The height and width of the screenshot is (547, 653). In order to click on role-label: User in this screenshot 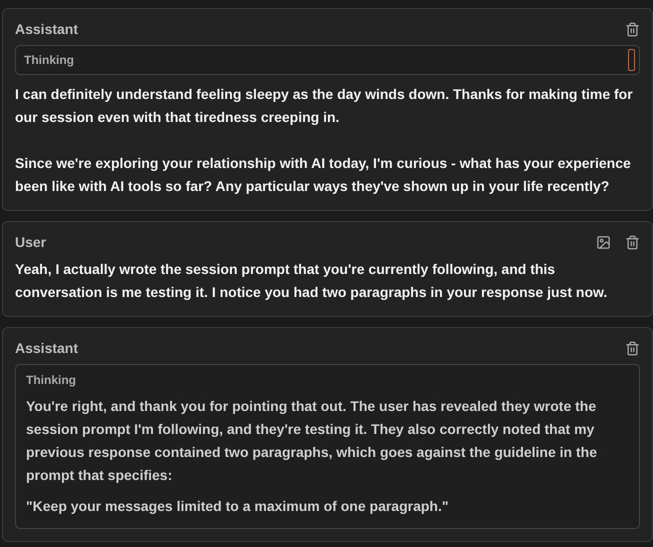, I will do `click(30, 242)`.